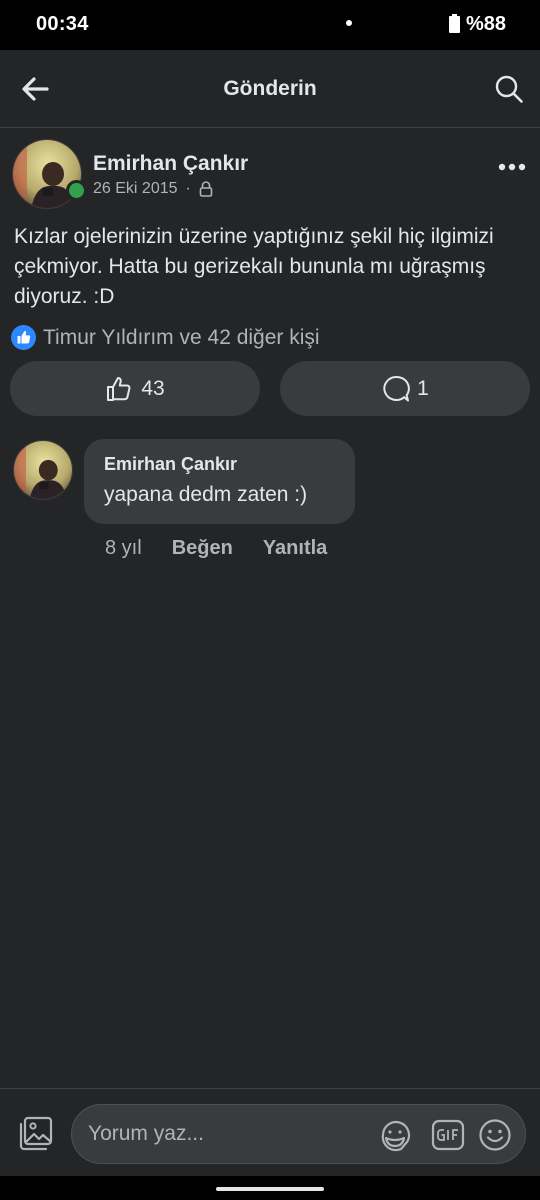 Image resolution: width=540 pixels, height=1200 pixels. I want to click on app-header: Gönderin, so click(270, 89).